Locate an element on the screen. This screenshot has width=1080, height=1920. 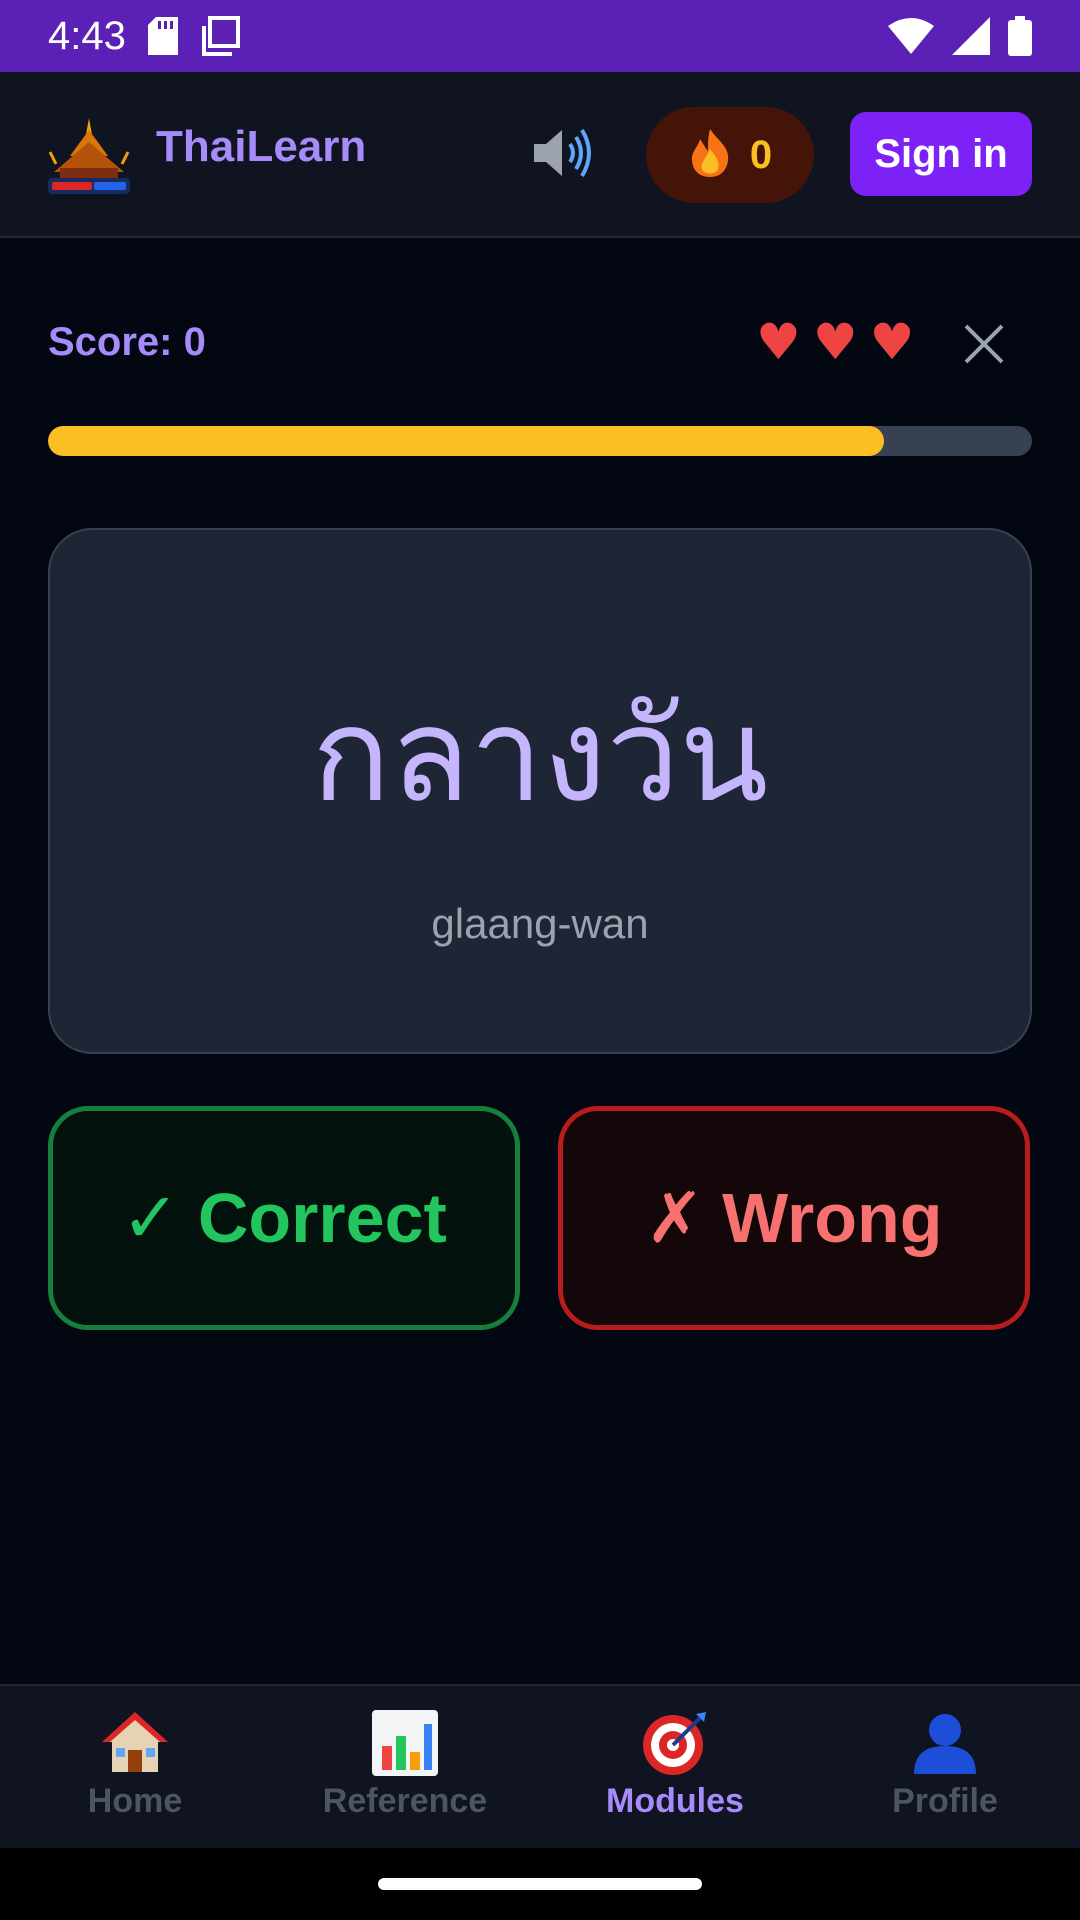
sign-in-button: Sign in is located at coordinates (941, 154).